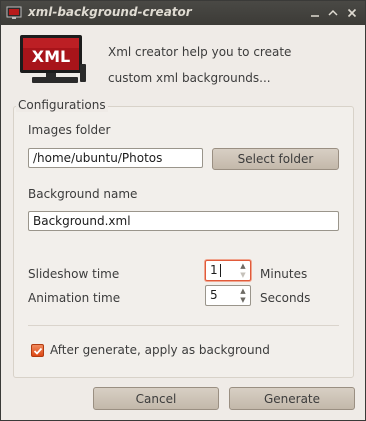 The height and width of the screenshot is (421, 366). What do you see at coordinates (183, 221) in the screenshot?
I see `background-name-input: Background.xml` at bounding box center [183, 221].